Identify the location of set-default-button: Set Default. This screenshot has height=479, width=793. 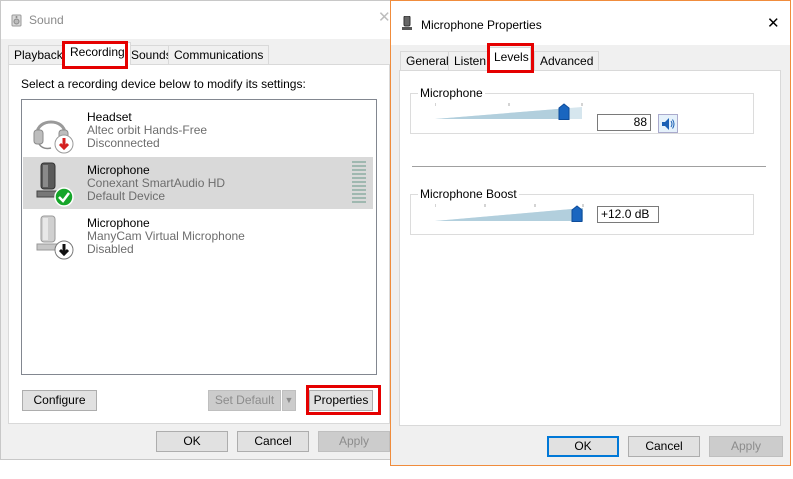
(244, 400).